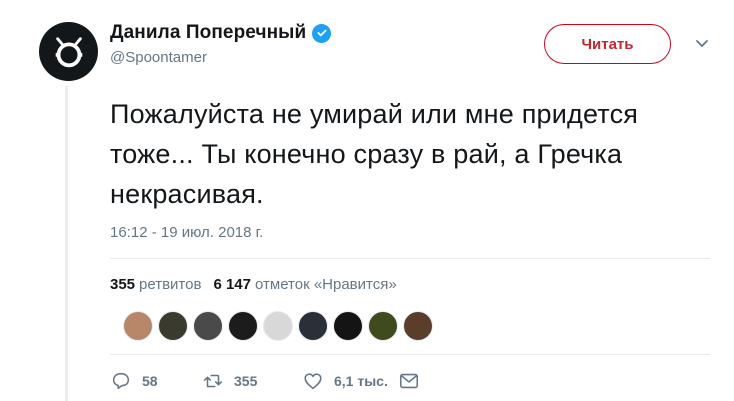 The width and height of the screenshot is (734, 401). I want to click on tweet-stats: 355 ретвитов 6 147 отметок «Нравится», so click(253, 284).